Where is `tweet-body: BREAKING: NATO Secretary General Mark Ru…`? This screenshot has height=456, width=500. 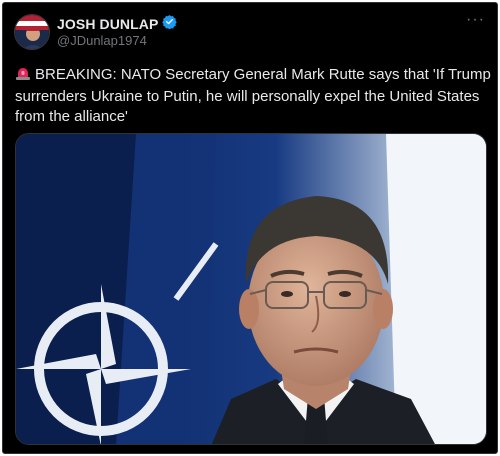
tweet-body: BREAKING: NATO Secretary General Mark Ru… is located at coordinates (253, 95).